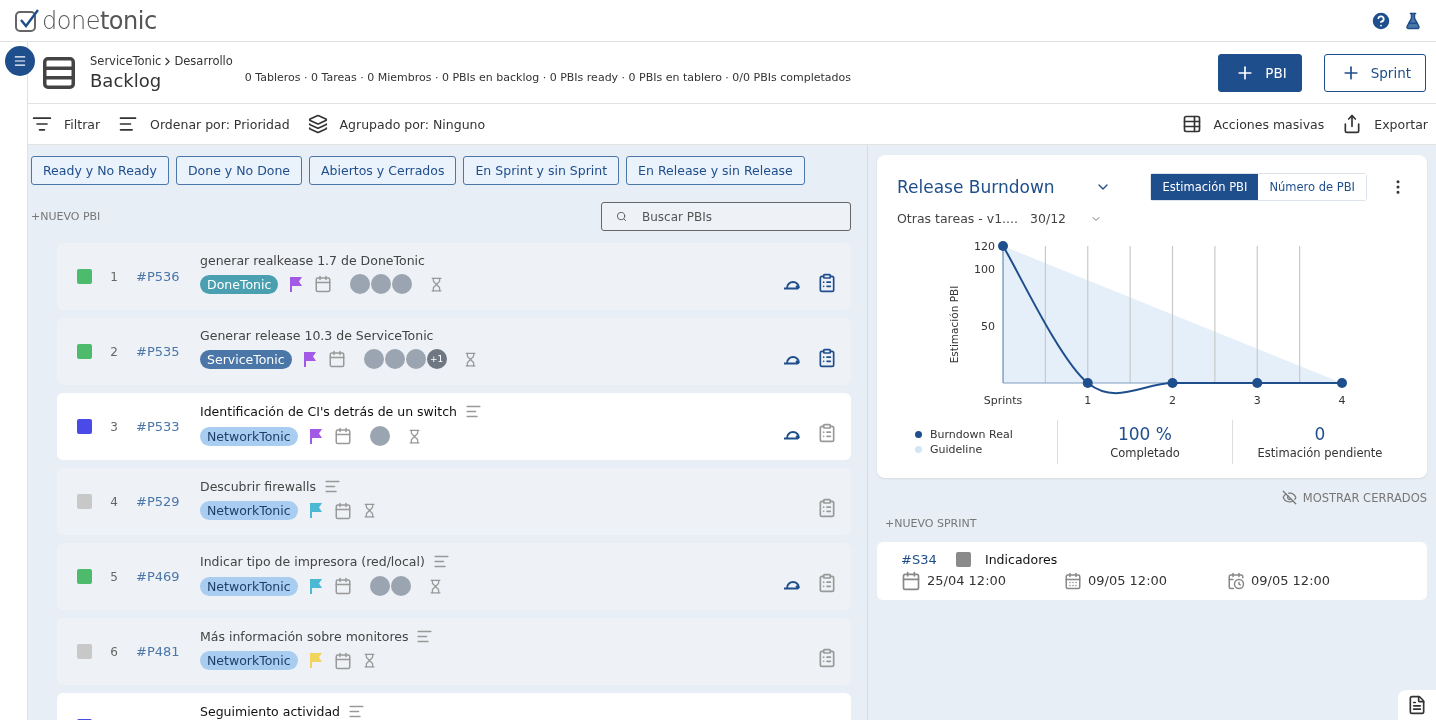  Describe the element at coordinates (454, 706) in the screenshot. I see `pbi-card: Seguimiento actividad` at that location.